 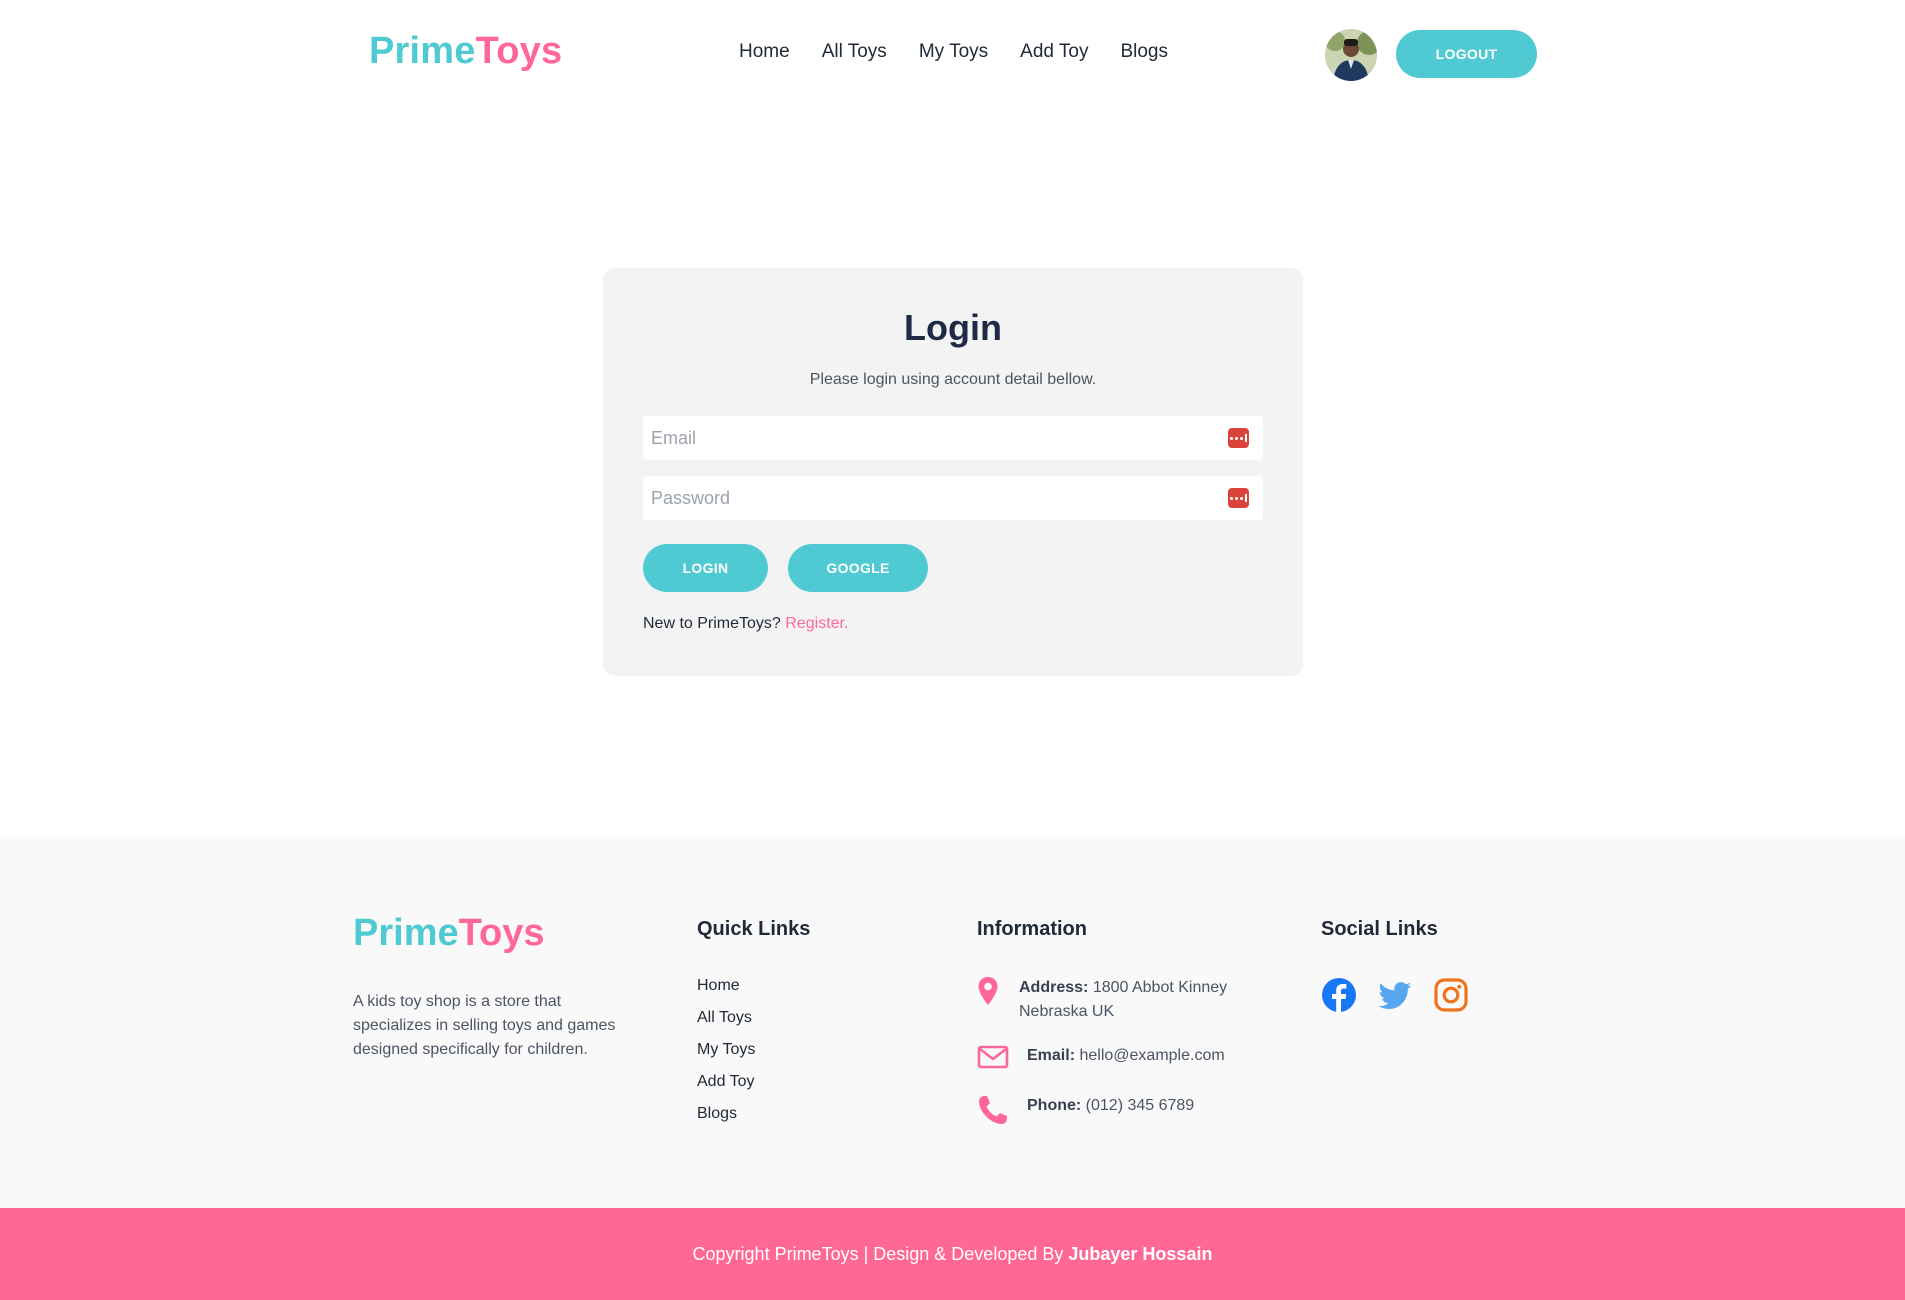 I want to click on brand-logo-prime: Prime, so click(x=422, y=51).